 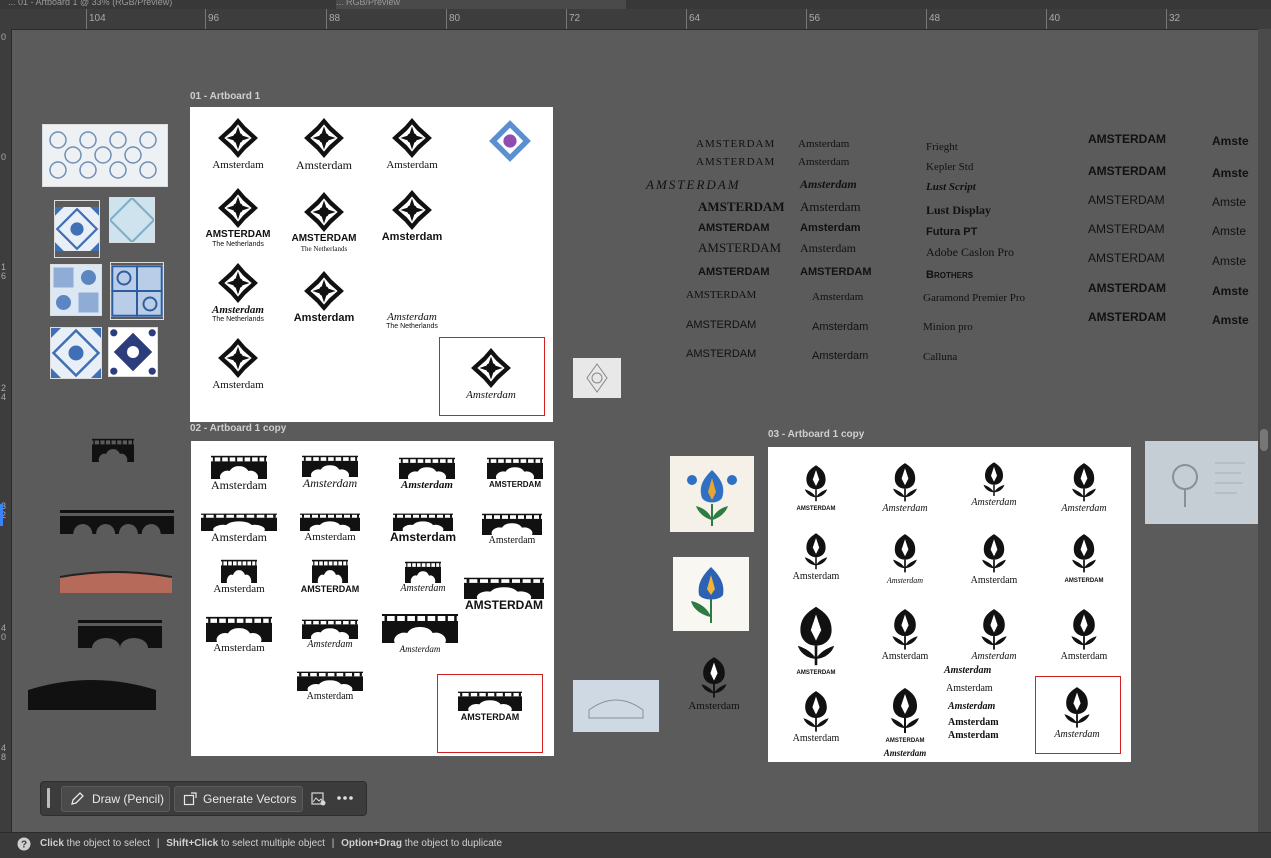 What do you see at coordinates (504, 588) in the screenshot?
I see `bridge-icon` at bounding box center [504, 588].